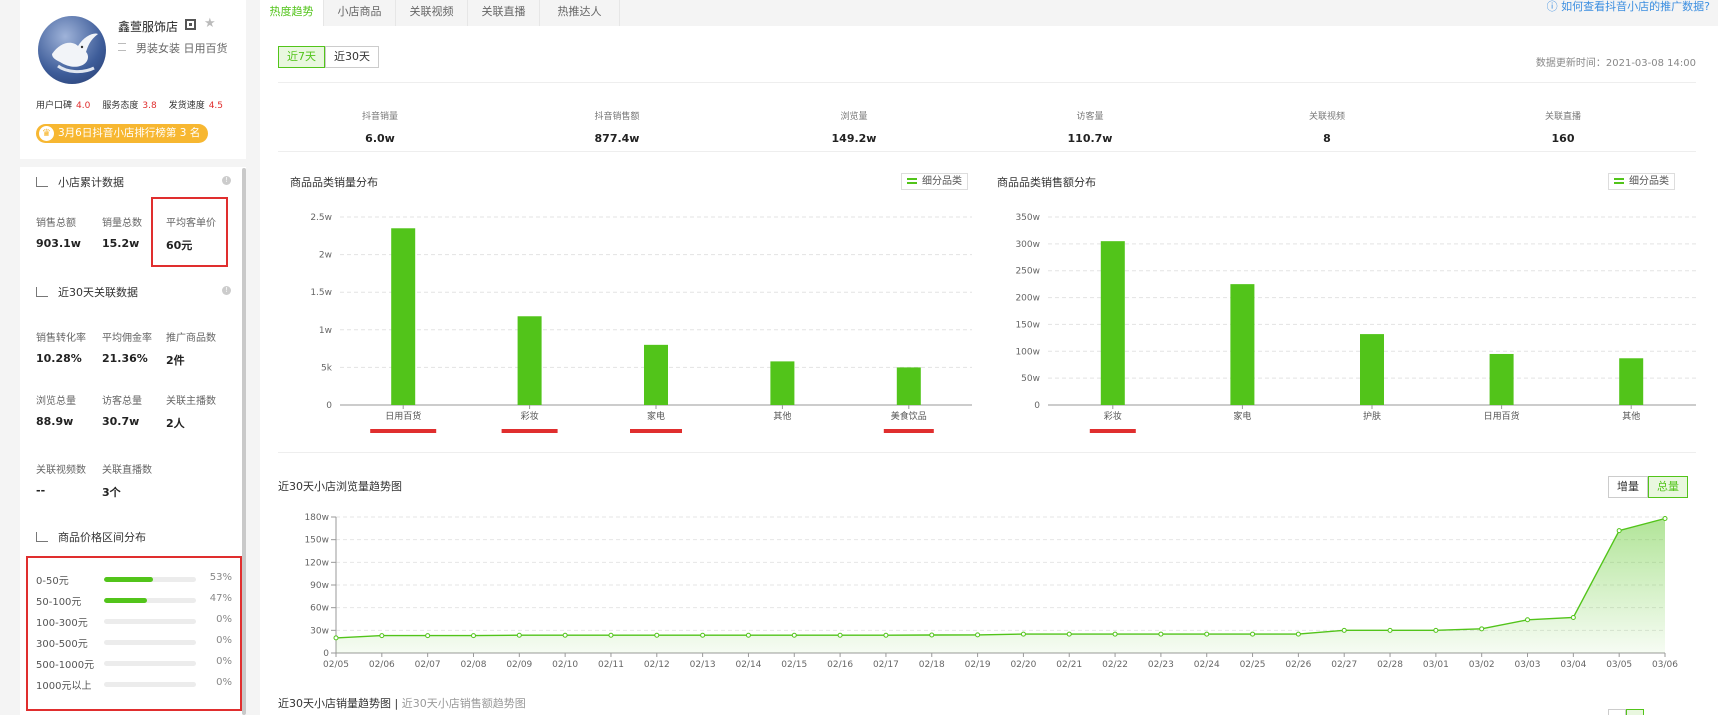  I want to click on trend-increment-button: 增量, so click(1628, 487).